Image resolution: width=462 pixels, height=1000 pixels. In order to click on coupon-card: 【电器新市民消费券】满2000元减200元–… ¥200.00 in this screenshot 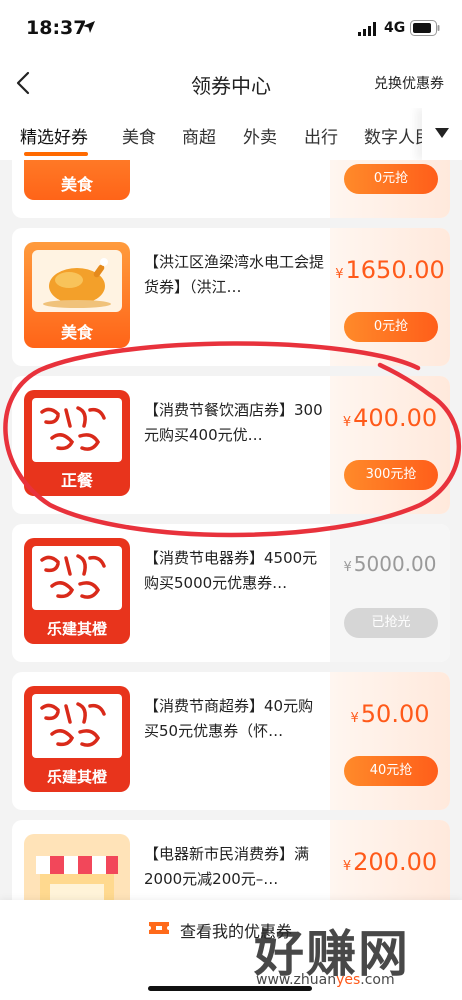, I will do `click(231, 860)`.